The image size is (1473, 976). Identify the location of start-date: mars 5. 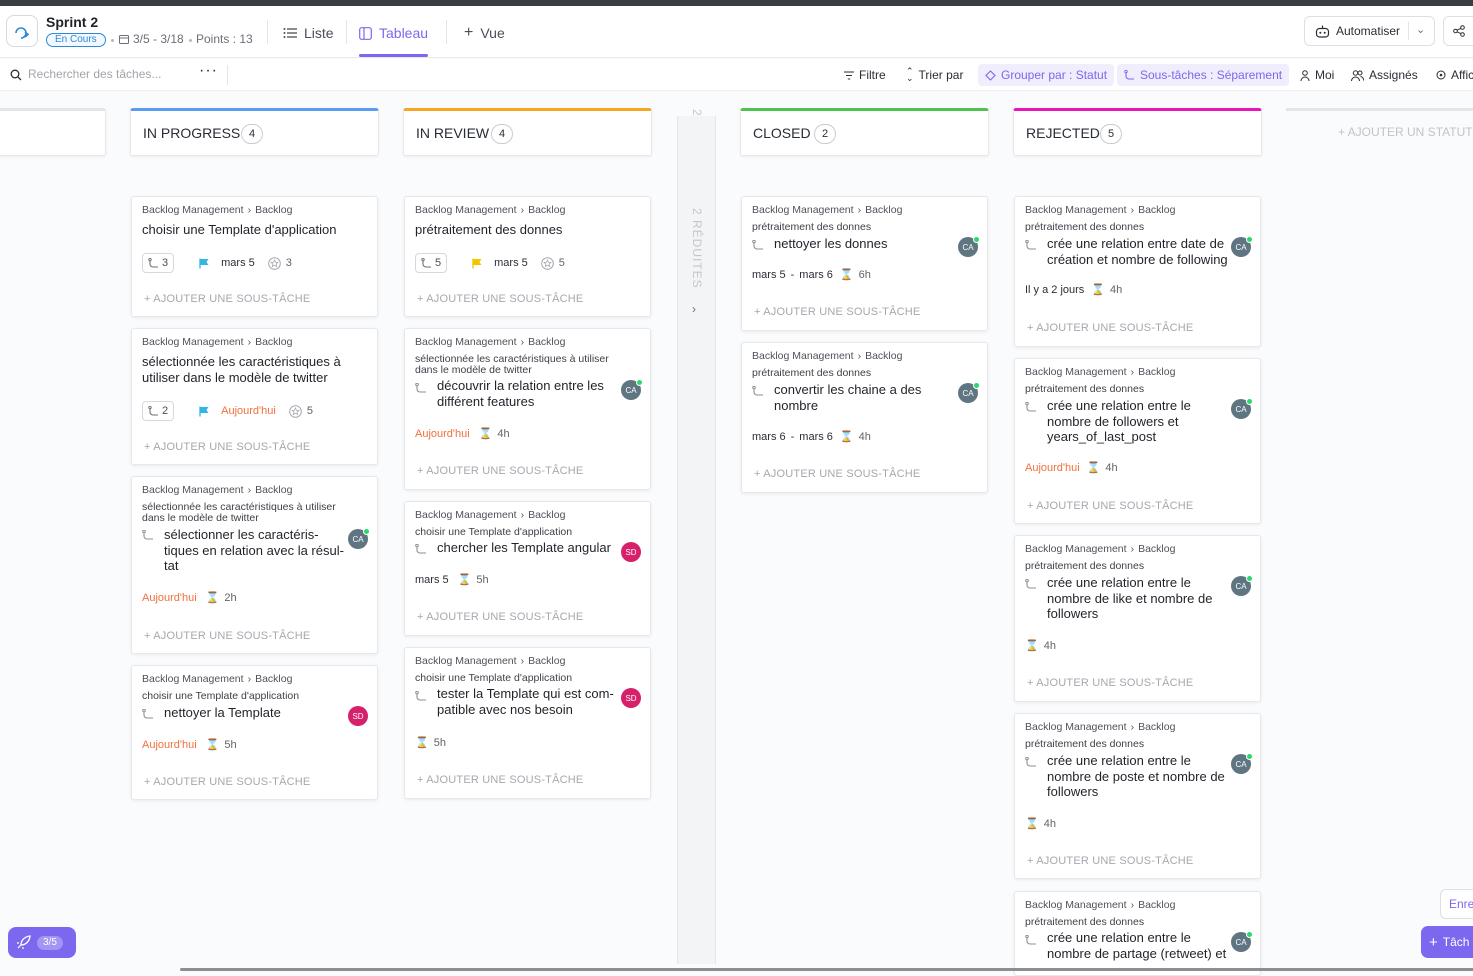
(769, 275).